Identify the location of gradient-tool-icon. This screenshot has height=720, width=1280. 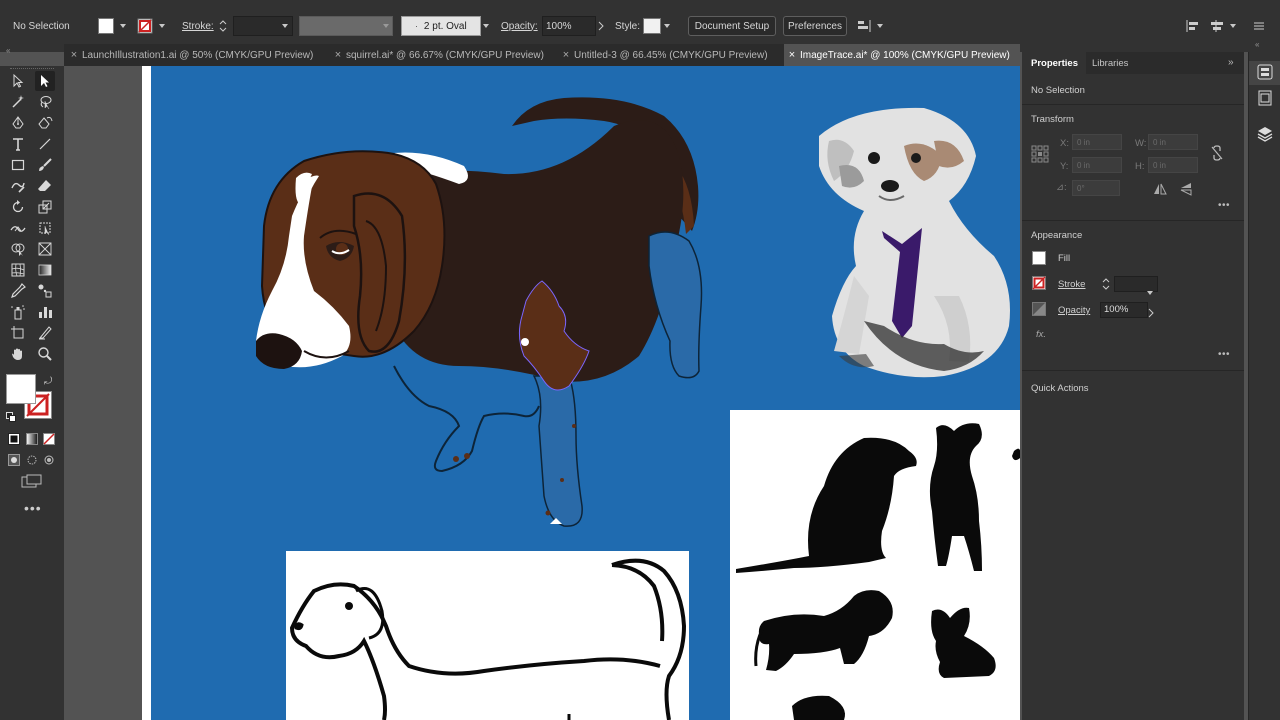
(45, 270).